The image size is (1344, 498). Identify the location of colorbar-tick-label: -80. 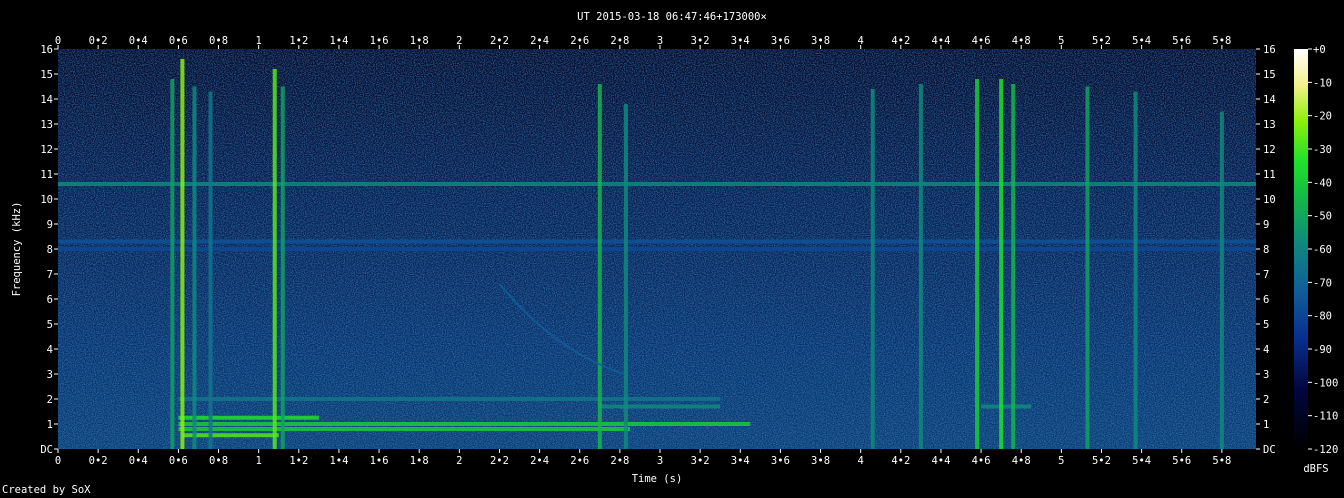
(1322, 317).